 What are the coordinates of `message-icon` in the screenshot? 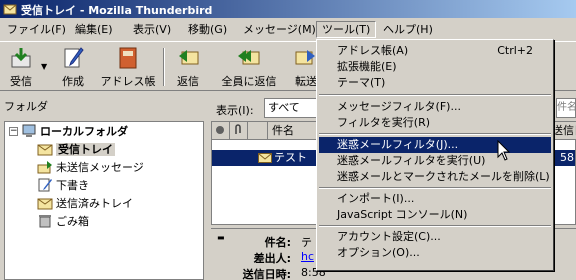 It's located at (265, 158).